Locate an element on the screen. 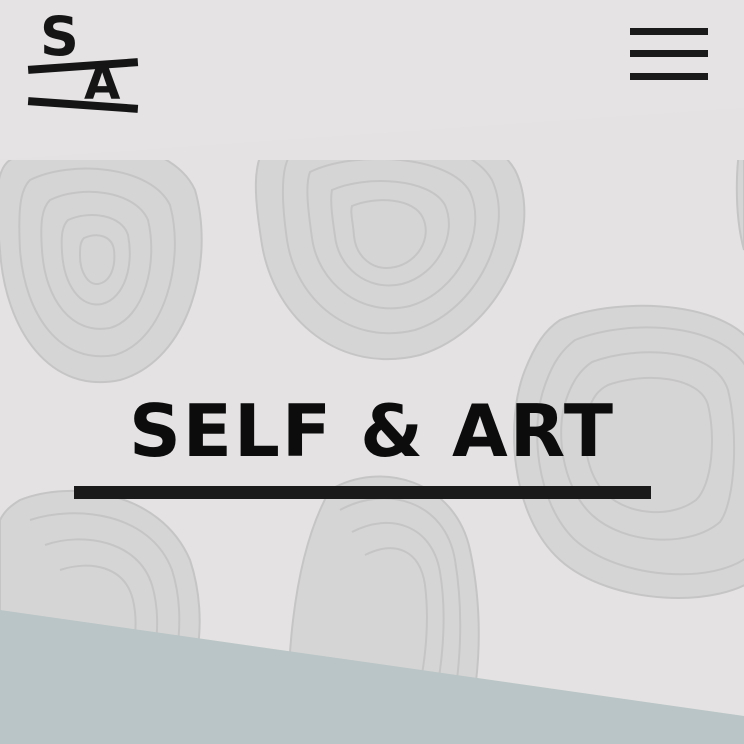 The height and width of the screenshot is (744, 744). pattern-blob is located at coordinates (101, 262).